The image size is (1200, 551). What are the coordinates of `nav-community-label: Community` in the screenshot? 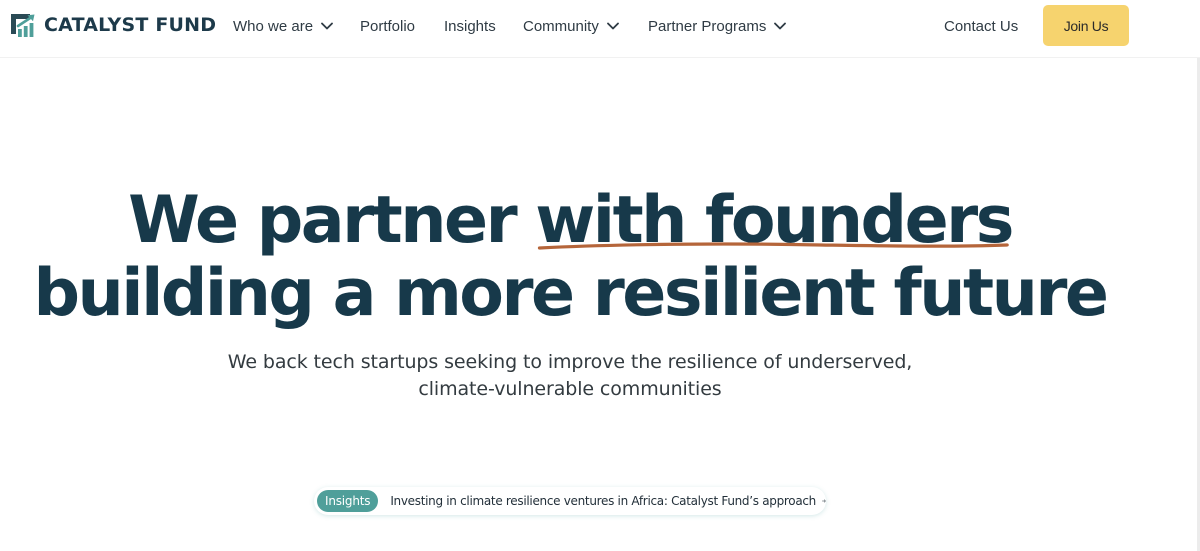 It's located at (561, 26).